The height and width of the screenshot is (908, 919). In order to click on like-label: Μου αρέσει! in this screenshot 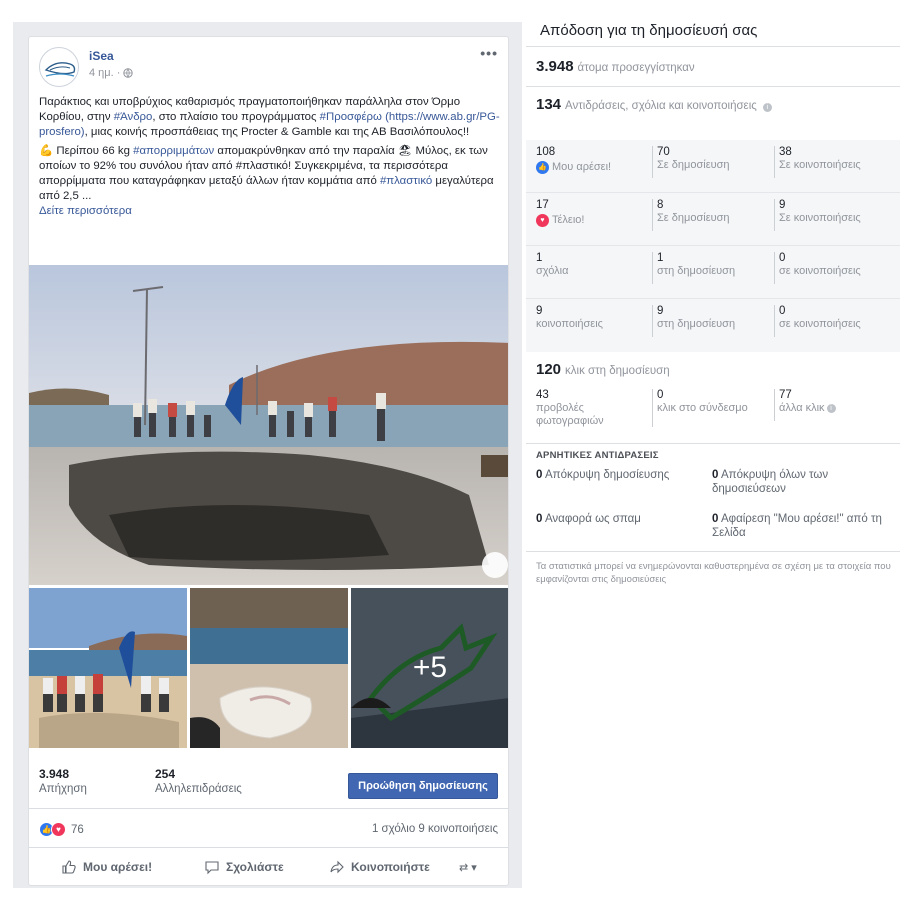, I will do `click(118, 867)`.